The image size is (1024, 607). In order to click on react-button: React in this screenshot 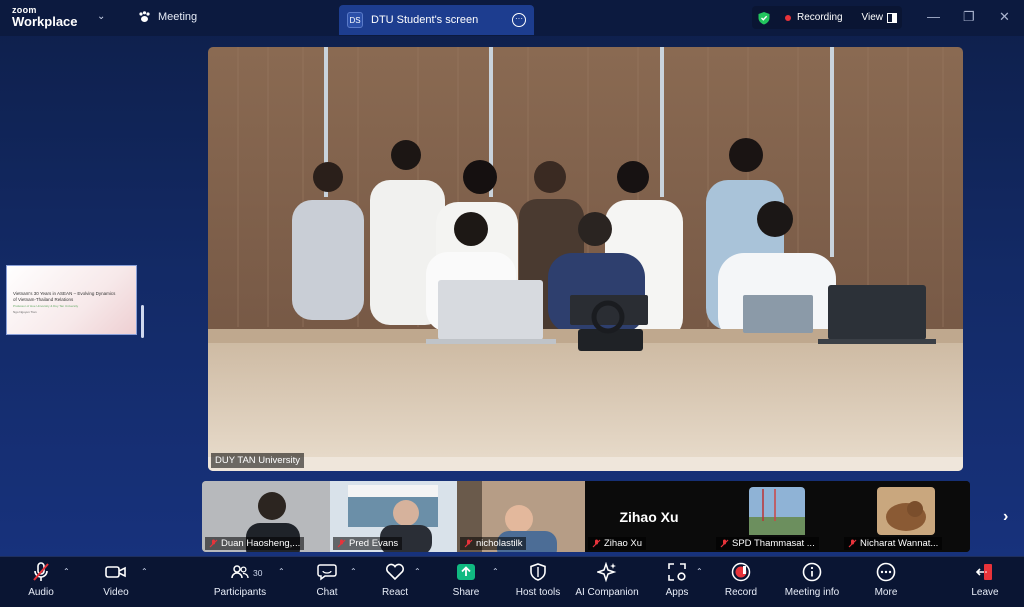, I will do `click(395, 578)`.